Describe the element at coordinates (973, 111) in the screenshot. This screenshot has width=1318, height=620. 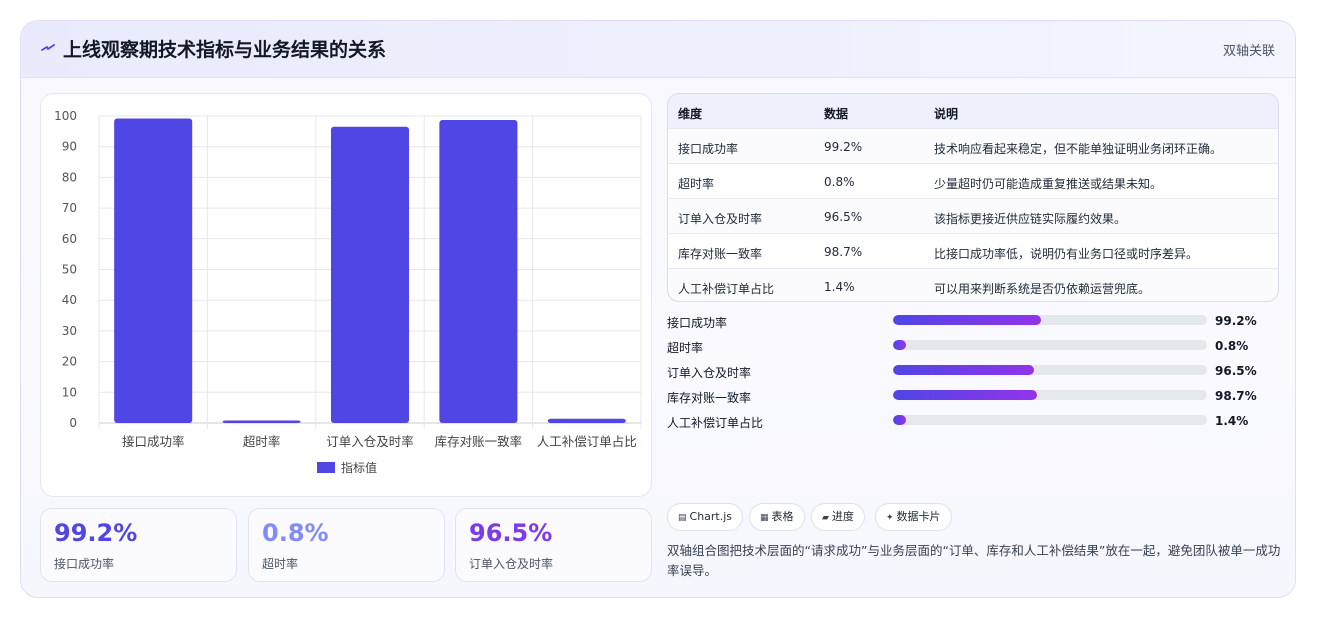
I see `table-header-row: 维度 数据 说明` at that location.